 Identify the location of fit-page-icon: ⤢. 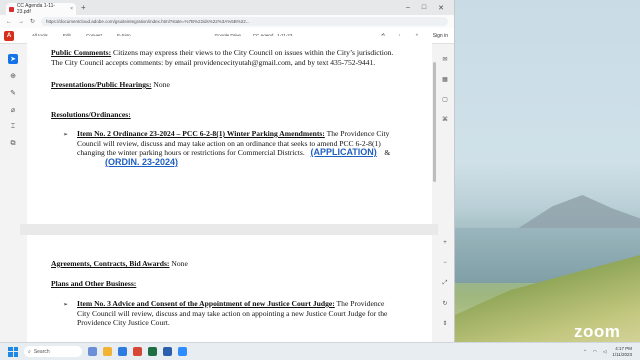
(445, 283).